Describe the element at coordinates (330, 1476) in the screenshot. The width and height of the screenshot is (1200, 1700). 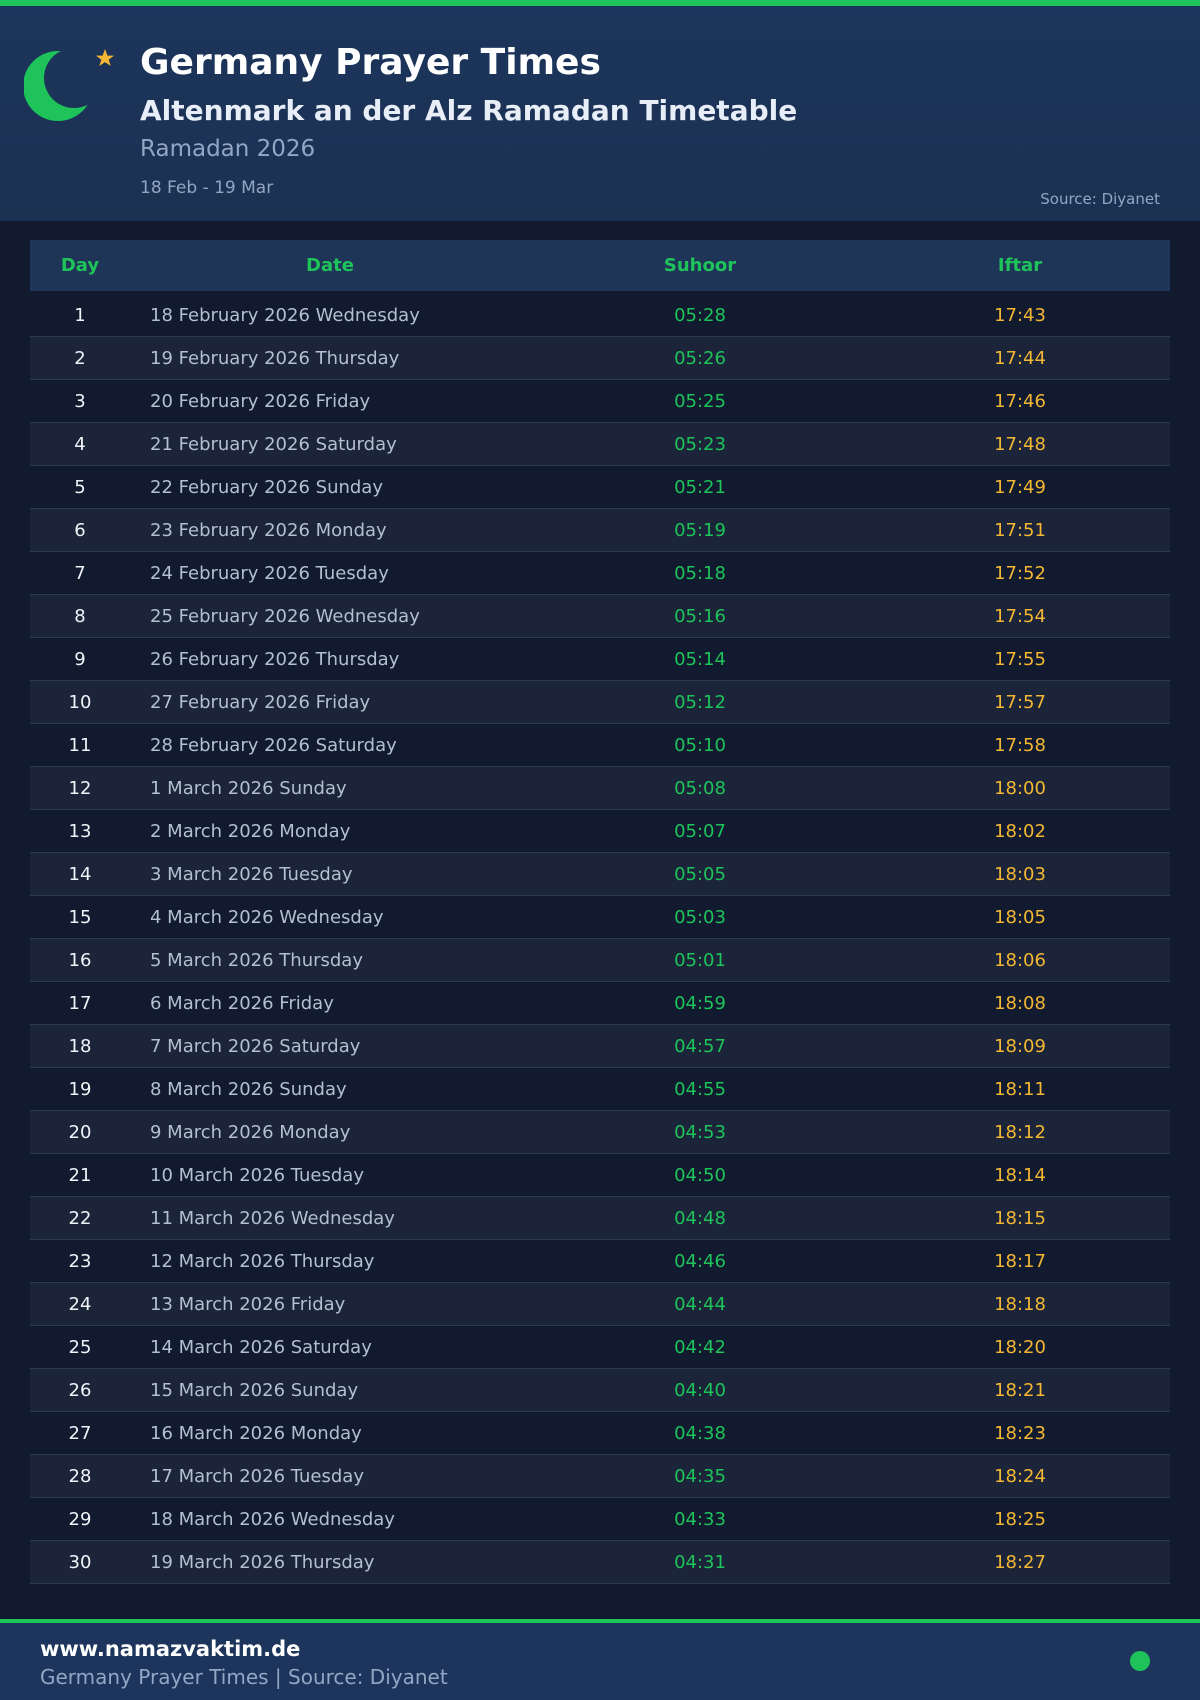
I see `date-cell: 17 March 2026 Tuesday` at that location.